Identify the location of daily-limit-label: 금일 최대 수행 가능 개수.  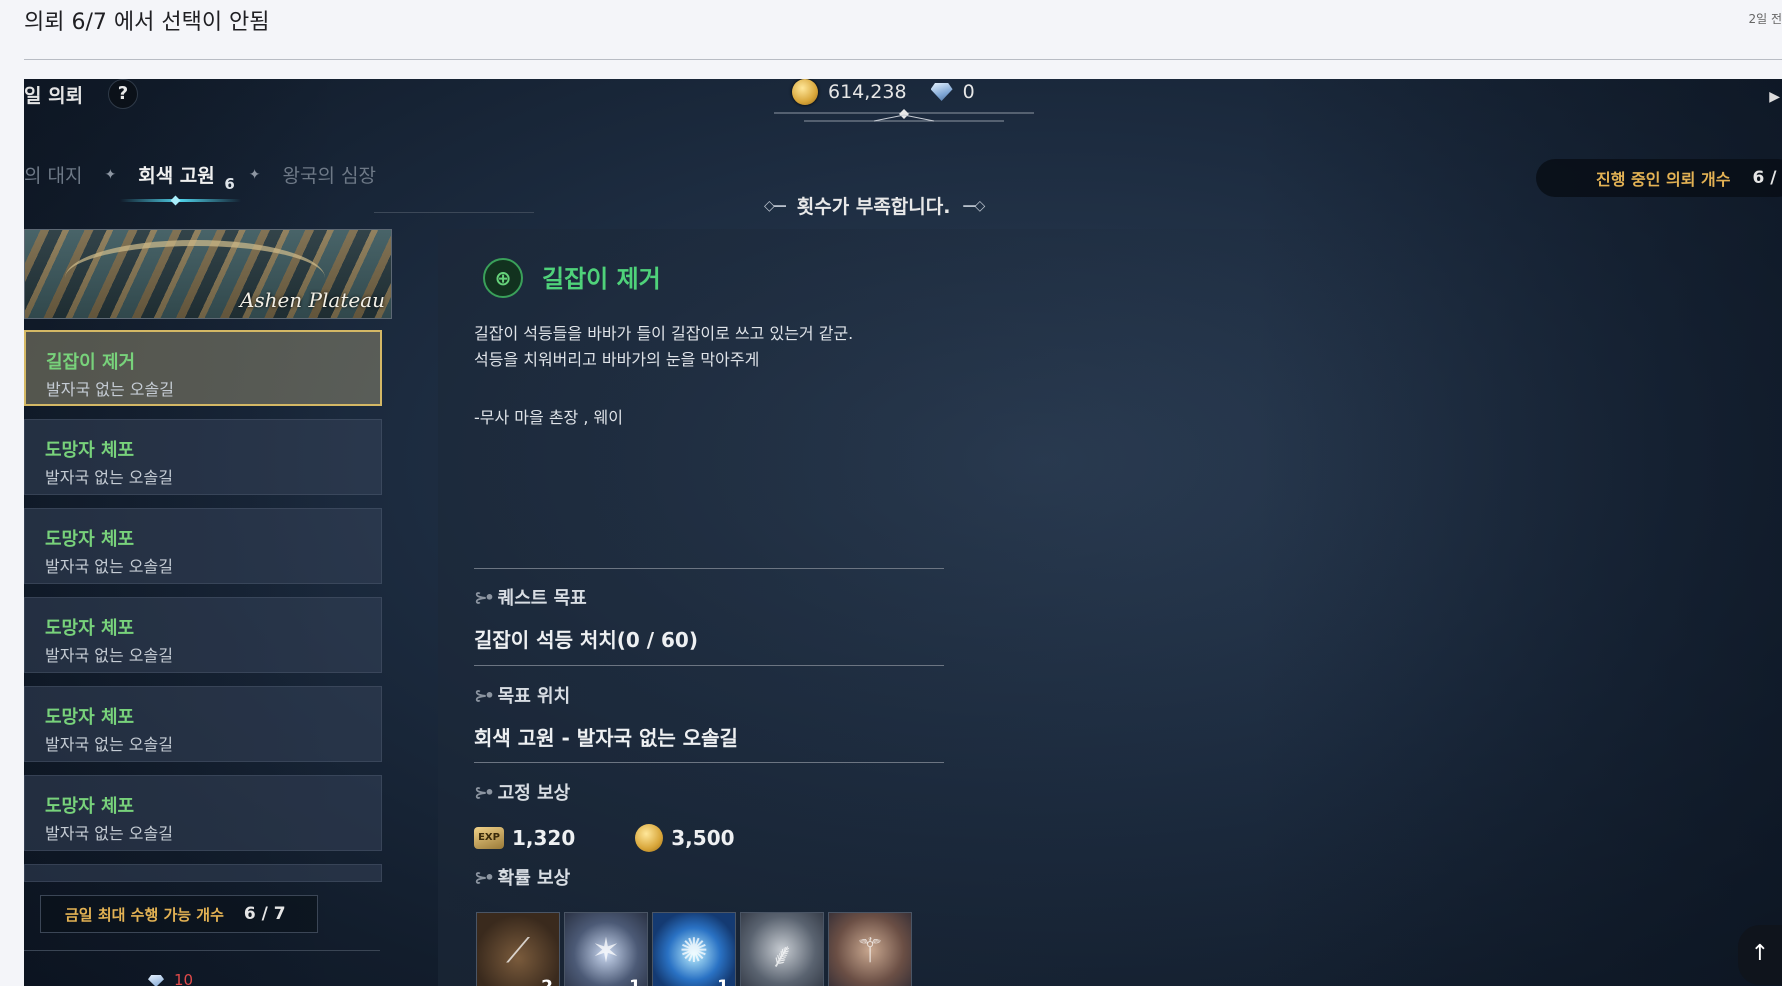
(144, 914).